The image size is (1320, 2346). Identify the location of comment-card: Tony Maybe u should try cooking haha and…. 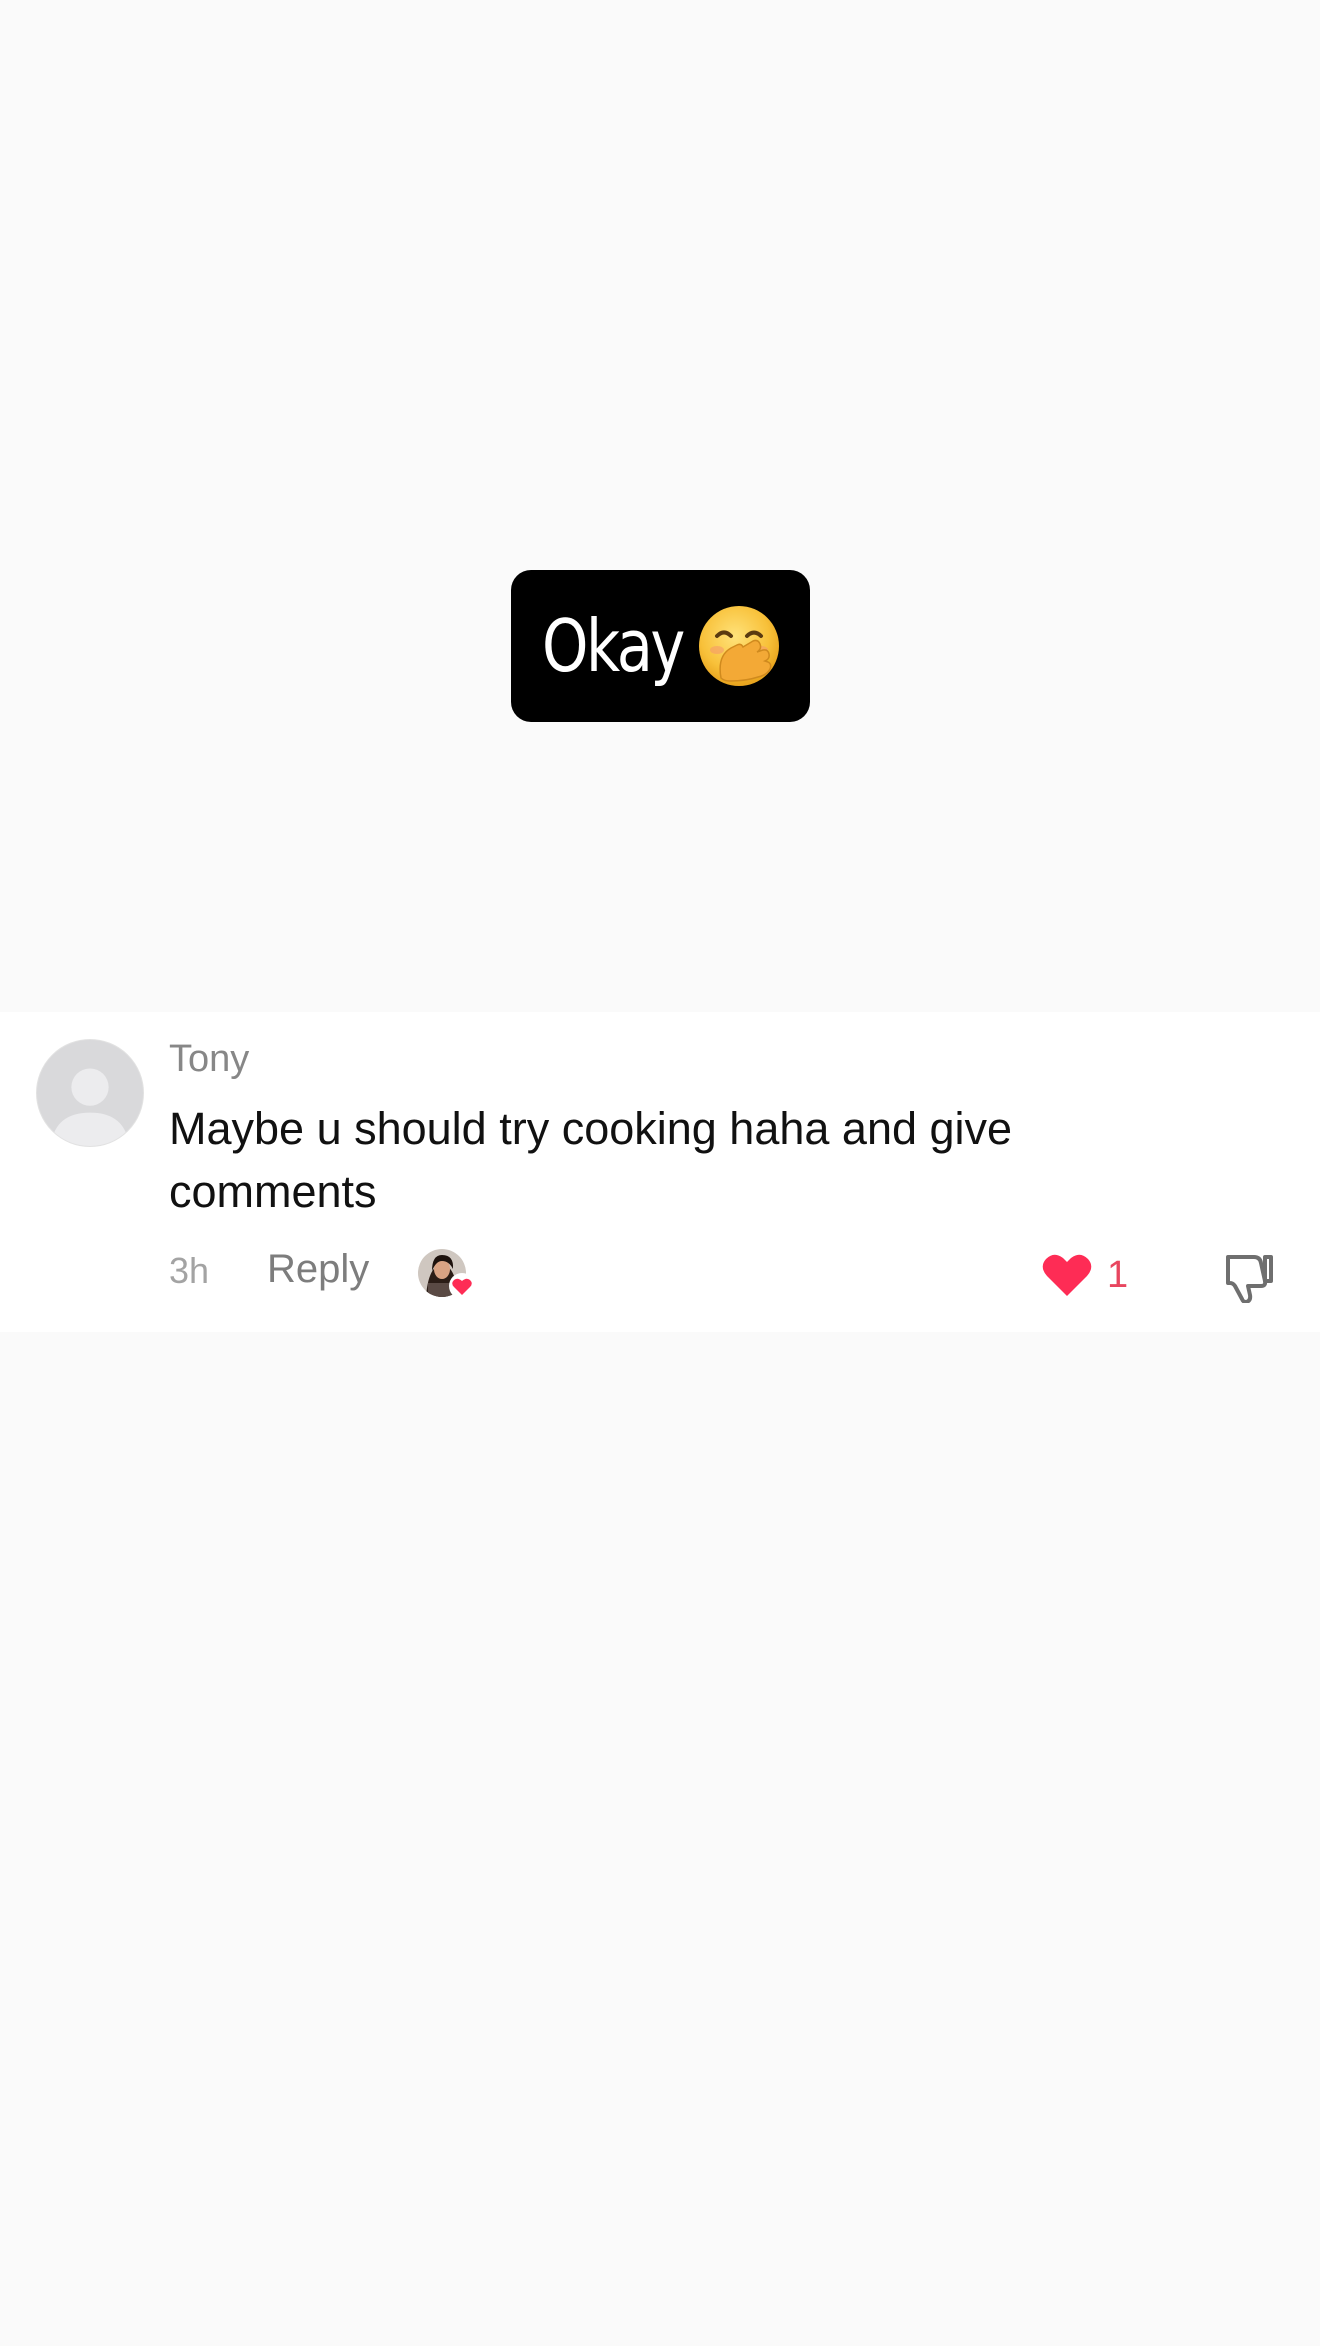
(660, 1172).